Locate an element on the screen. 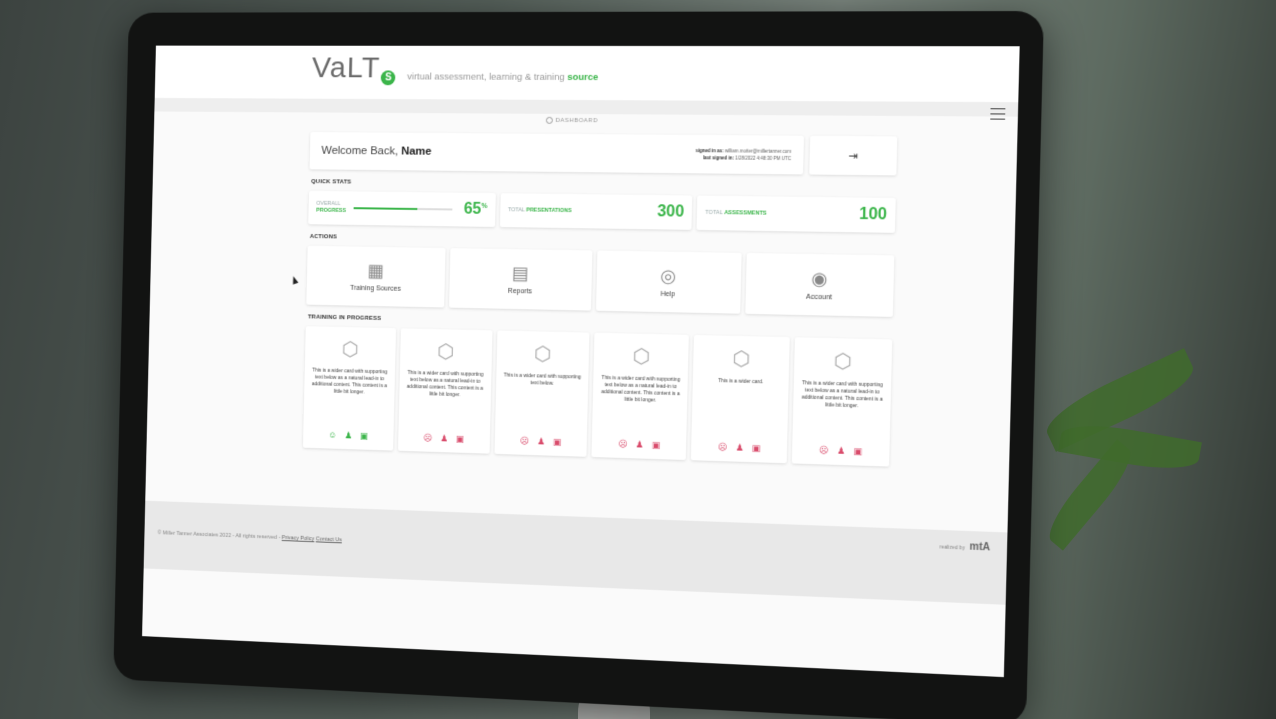 The width and height of the screenshot is (1276, 719). footer-brand: realized by mtA is located at coordinates (964, 546).